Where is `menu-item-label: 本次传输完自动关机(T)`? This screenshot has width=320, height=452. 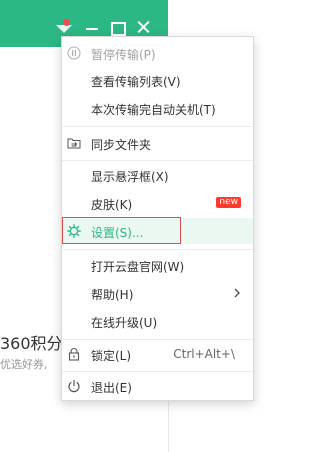 menu-item-label: 本次传输完自动关机(T) is located at coordinates (153, 110).